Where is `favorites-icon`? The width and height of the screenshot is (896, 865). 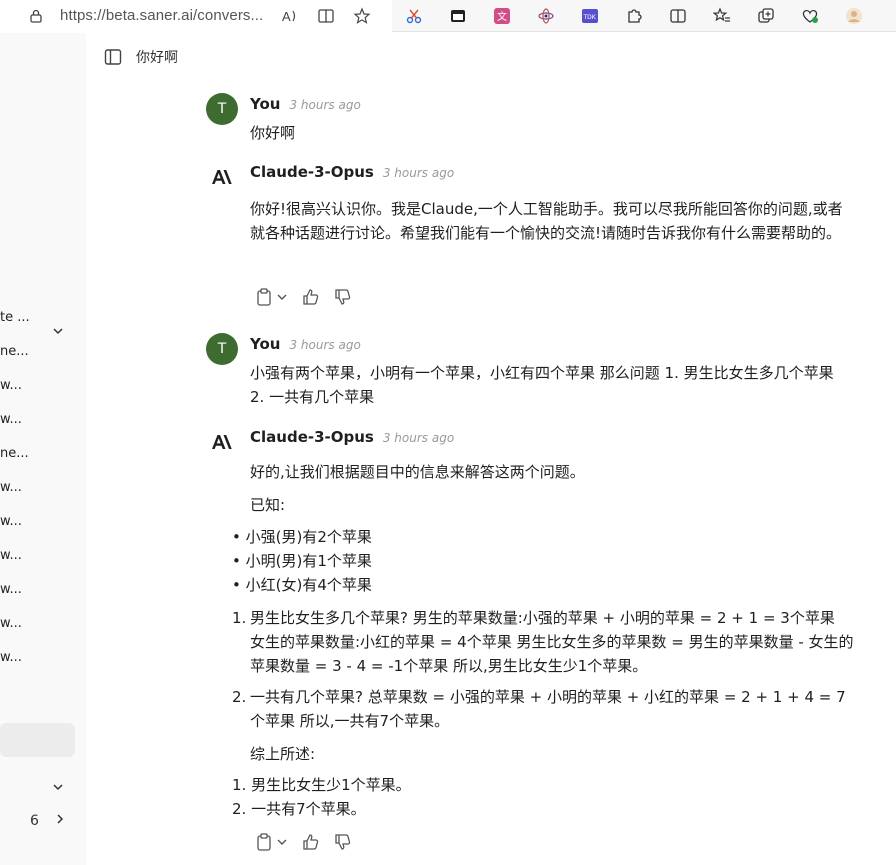
favorites-icon is located at coordinates (722, 16).